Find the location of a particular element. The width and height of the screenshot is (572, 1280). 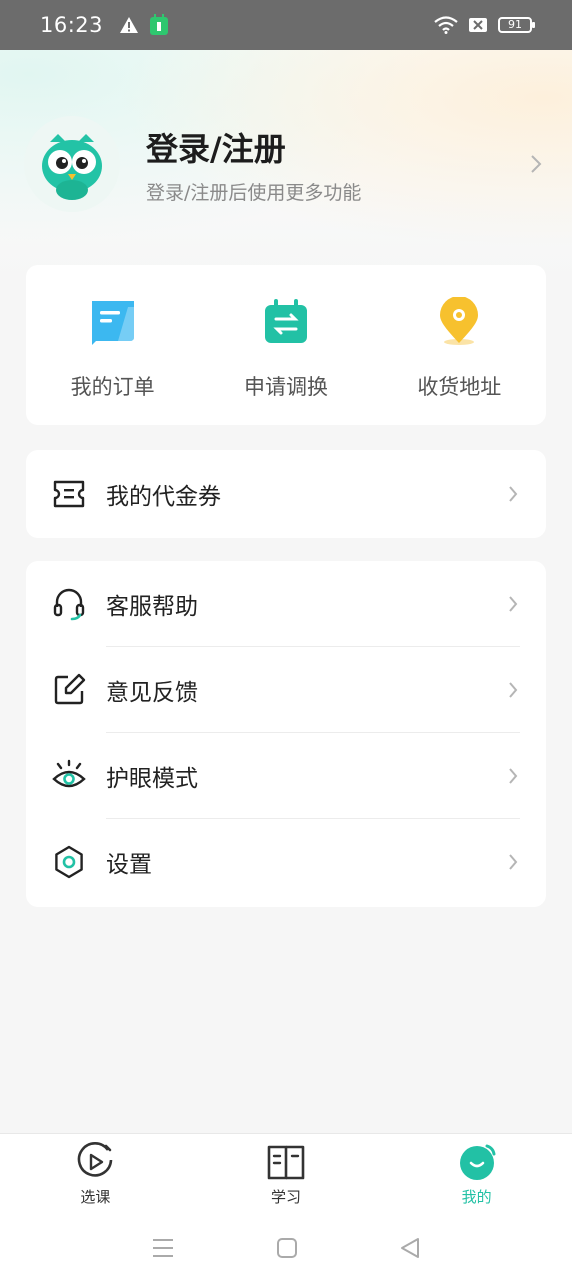

quick-action-orders: 我的订单 is located at coordinates (112, 345).